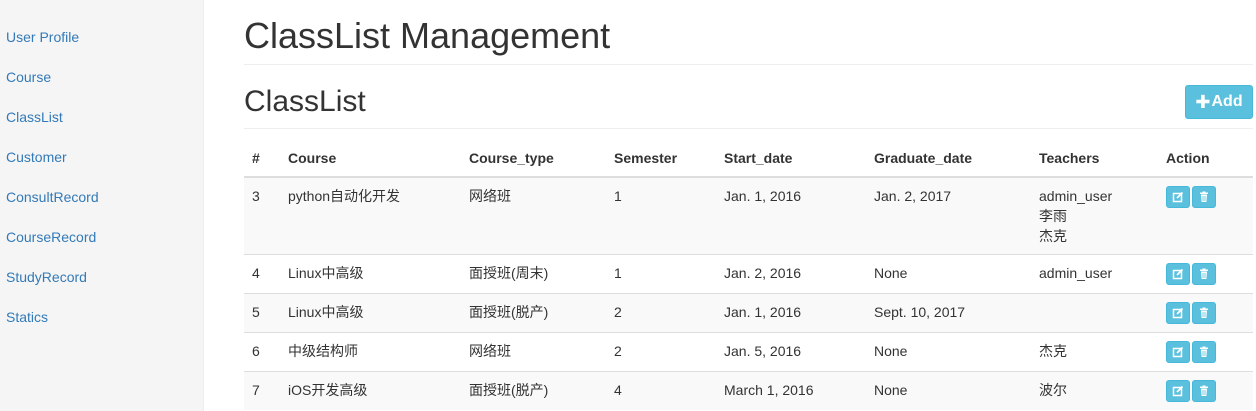 The width and height of the screenshot is (1256, 411). I want to click on cell-teachers: admin_user, so click(1094, 274).